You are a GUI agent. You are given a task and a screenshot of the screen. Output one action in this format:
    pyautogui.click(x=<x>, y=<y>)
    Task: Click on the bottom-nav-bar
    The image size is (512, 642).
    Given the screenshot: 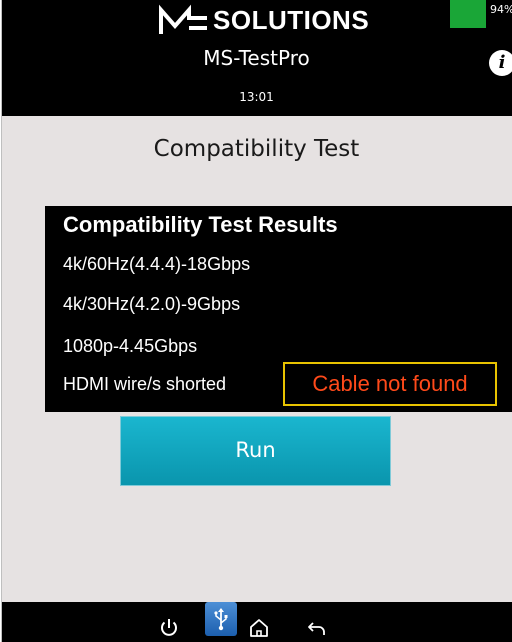 What is the action you would take?
    pyautogui.click(x=256, y=622)
    